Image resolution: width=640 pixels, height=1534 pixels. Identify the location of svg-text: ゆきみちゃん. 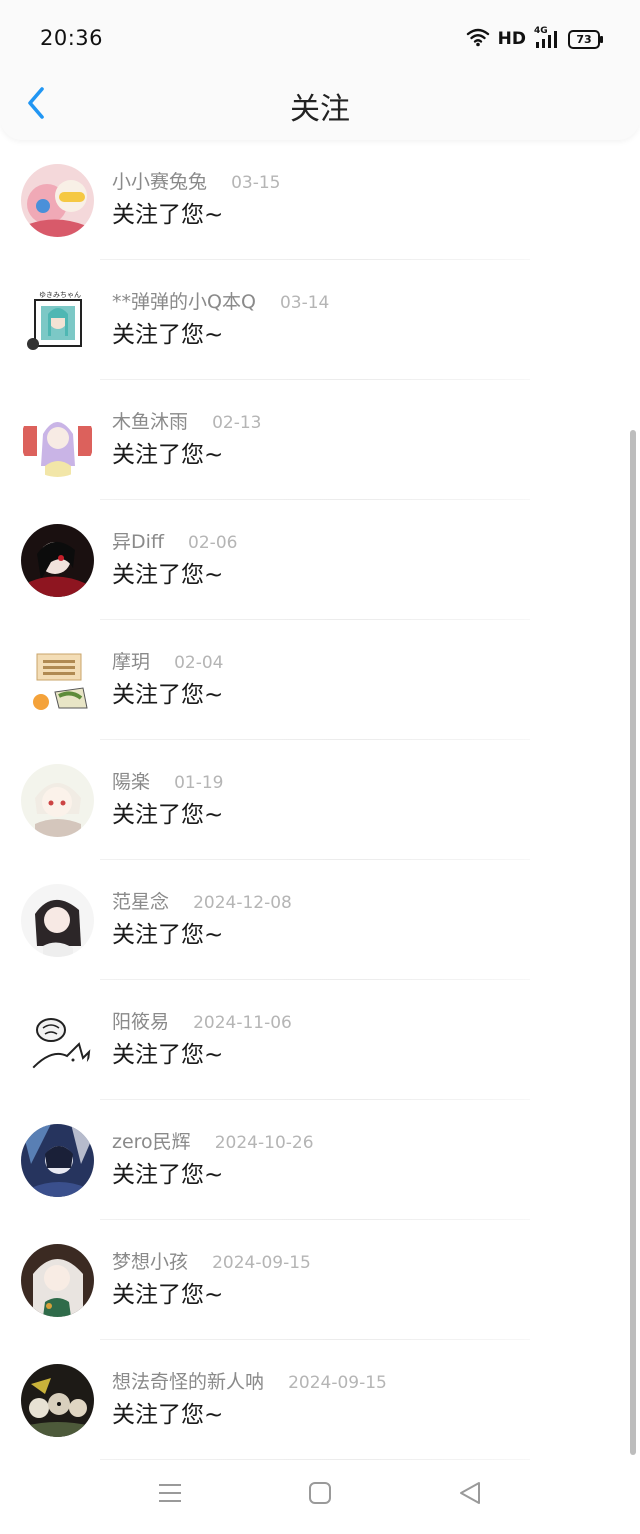
(60, 295).